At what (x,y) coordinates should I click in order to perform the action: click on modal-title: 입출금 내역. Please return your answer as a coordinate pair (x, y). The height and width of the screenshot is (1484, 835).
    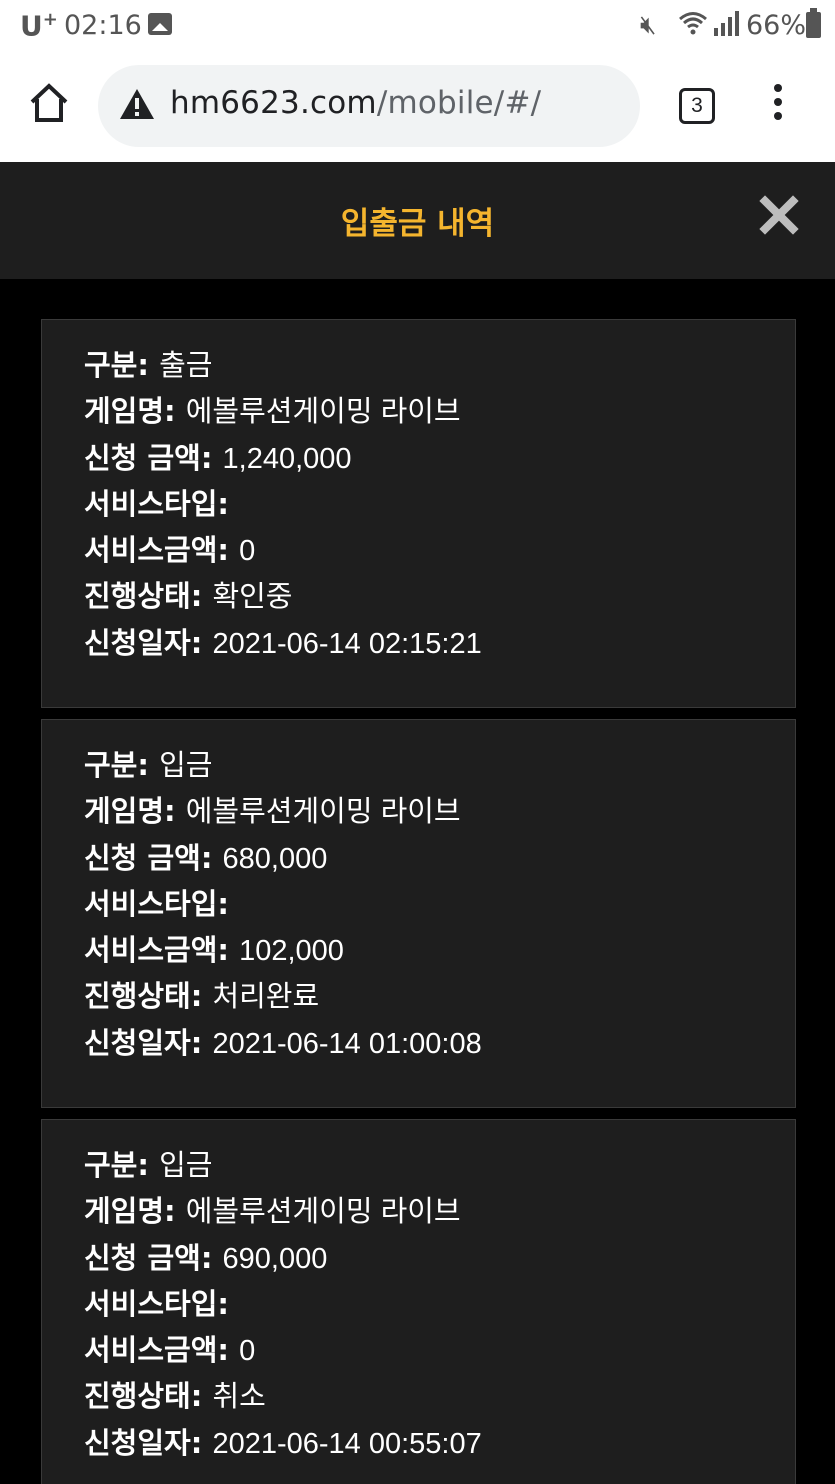
    Looking at the image, I should click on (417, 224).